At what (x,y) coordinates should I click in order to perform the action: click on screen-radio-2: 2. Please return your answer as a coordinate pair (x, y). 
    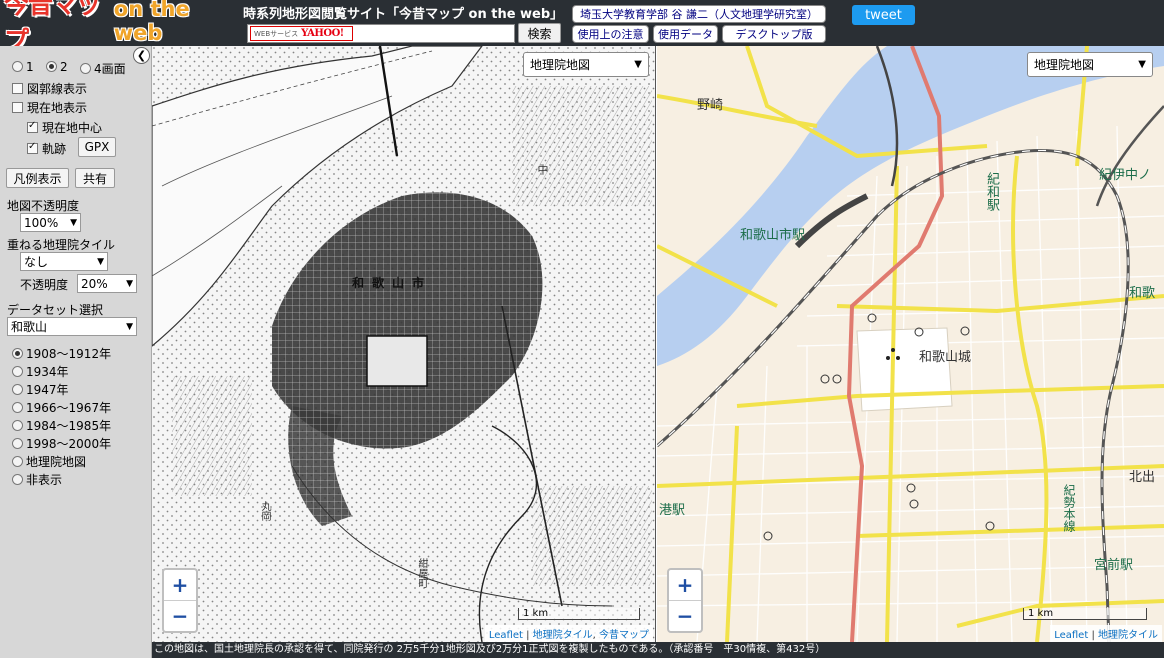
    Looking at the image, I should click on (57, 67).